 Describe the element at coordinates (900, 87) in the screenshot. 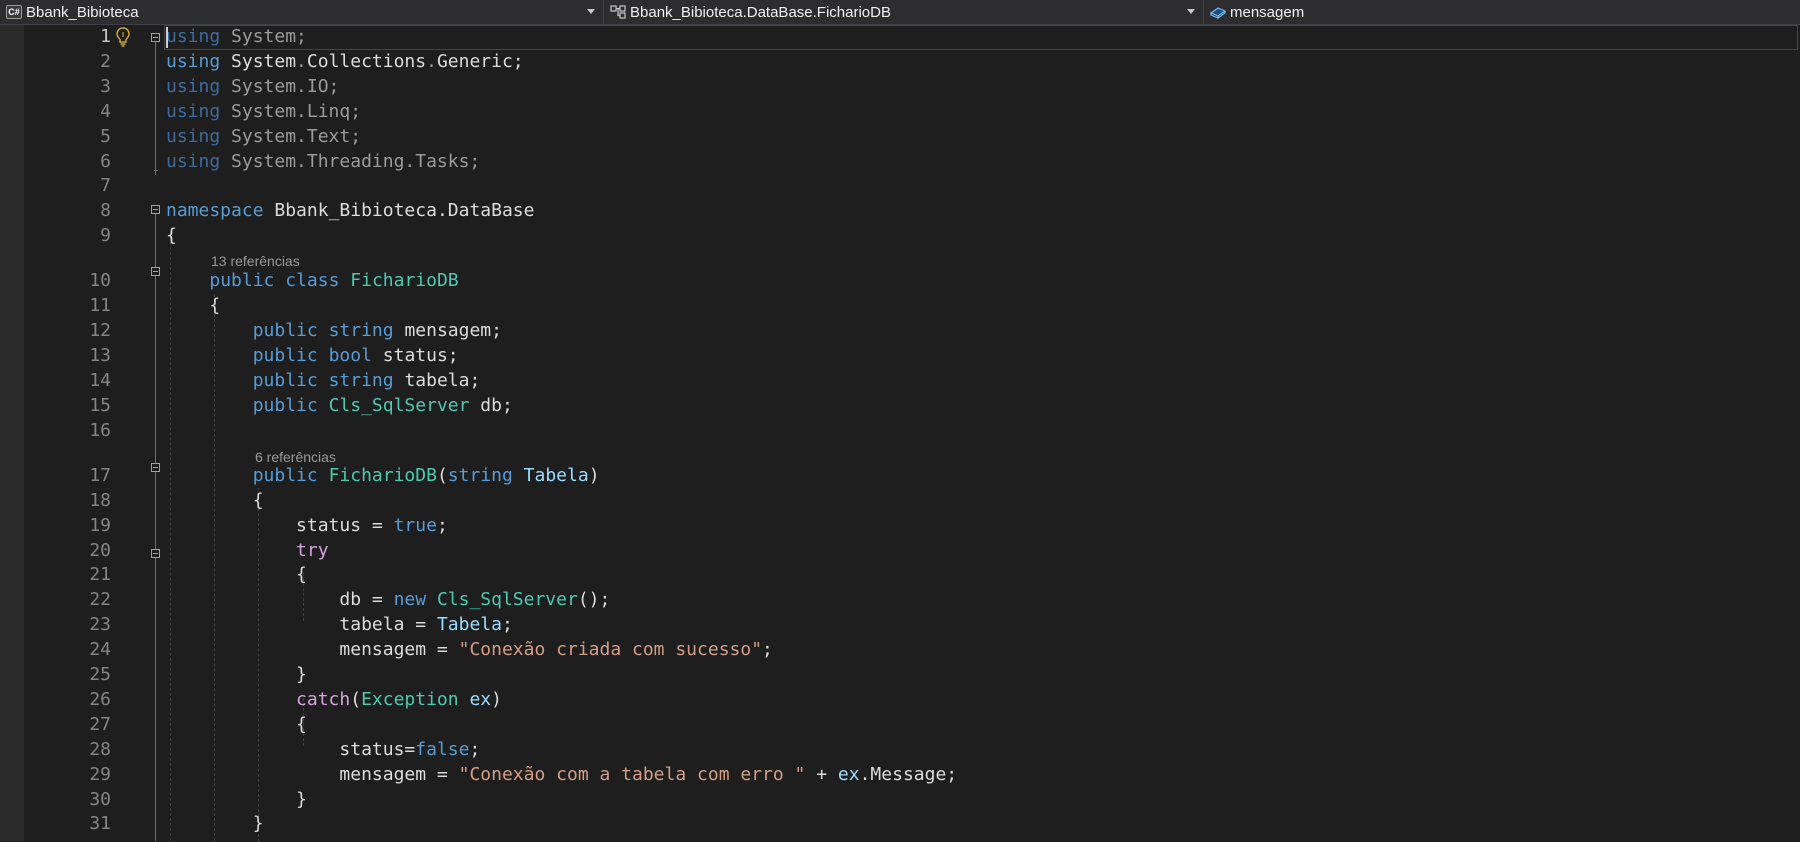

I see `code-line: 3 using System.IO;` at that location.